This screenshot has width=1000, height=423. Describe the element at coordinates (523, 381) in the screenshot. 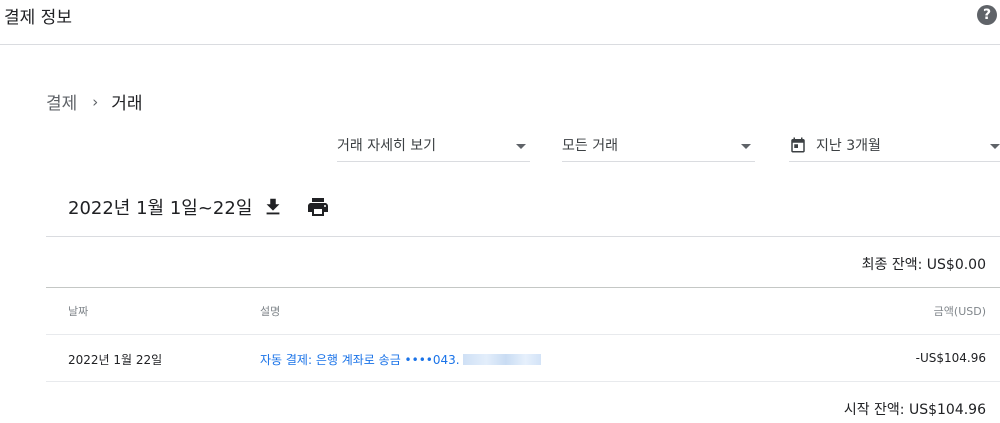

I see `table-row-divider` at that location.